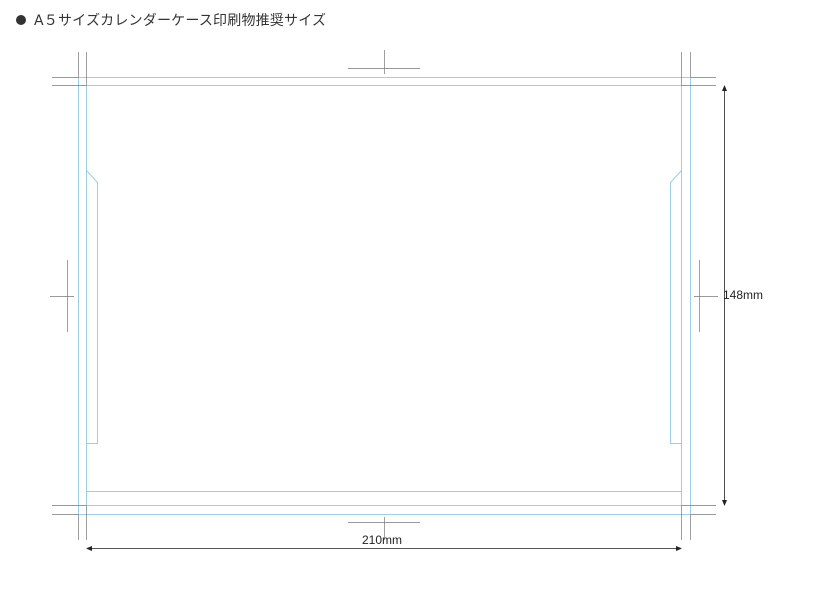 This screenshot has width=814, height=602. Describe the element at coordinates (743, 295) in the screenshot. I see `height-label: 148mm` at that location.